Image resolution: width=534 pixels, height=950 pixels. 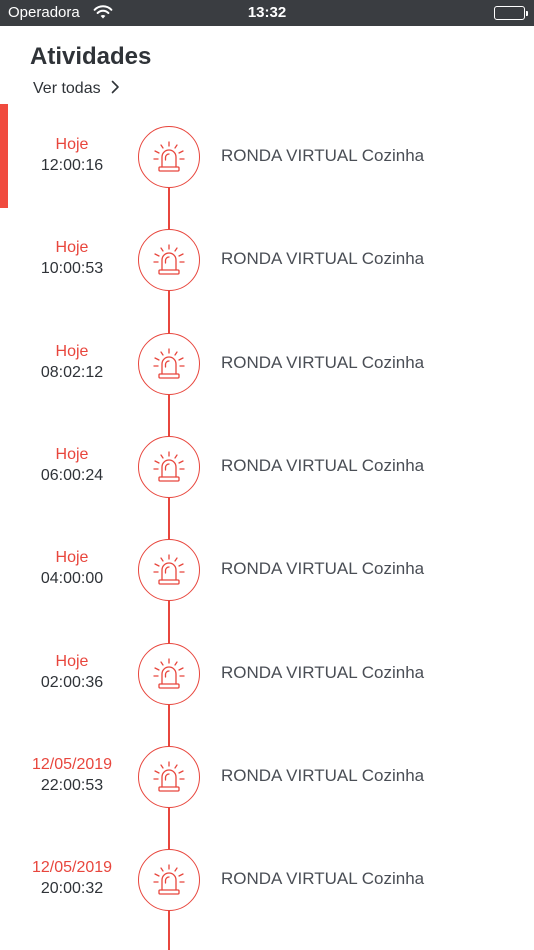 I want to click on activity-datetime: Hoje 06:00:24, so click(x=72, y=460).